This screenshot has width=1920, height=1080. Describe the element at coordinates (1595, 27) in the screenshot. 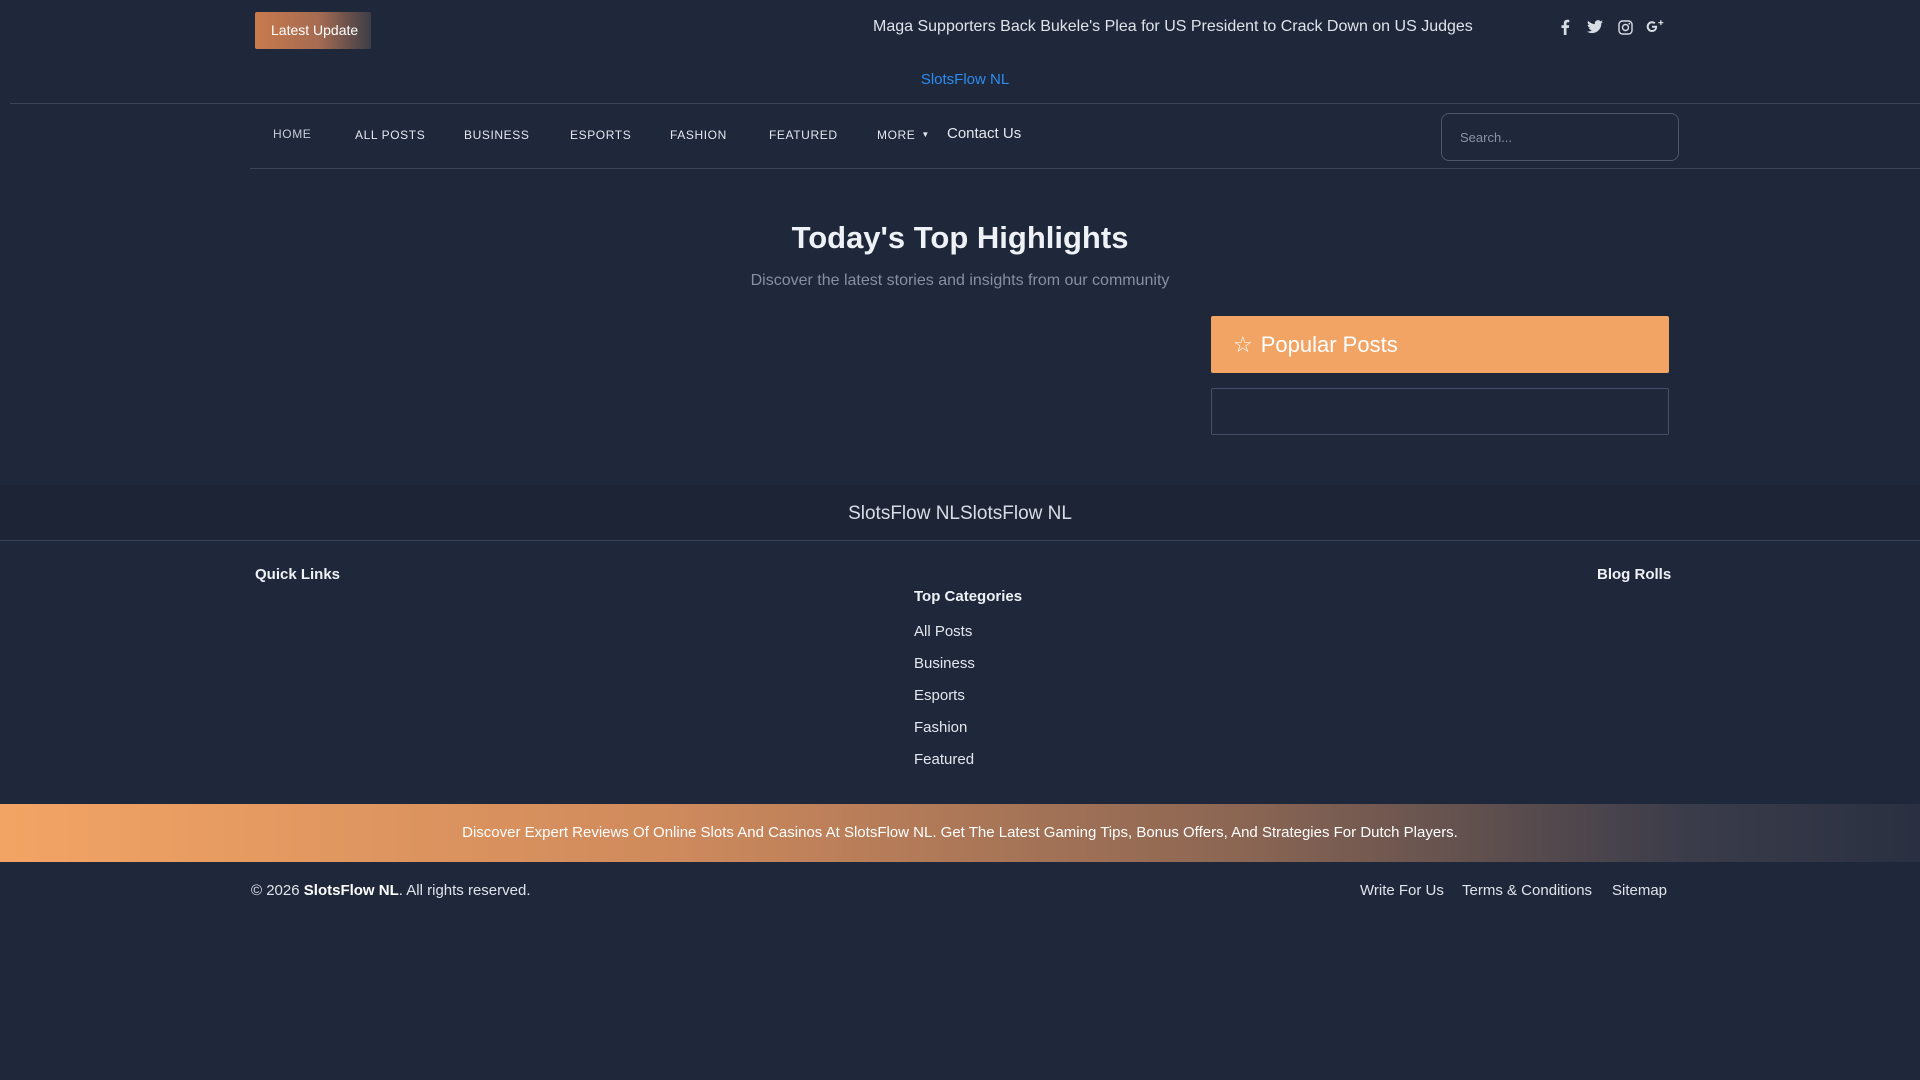

I see `twitter-icon` at that location.